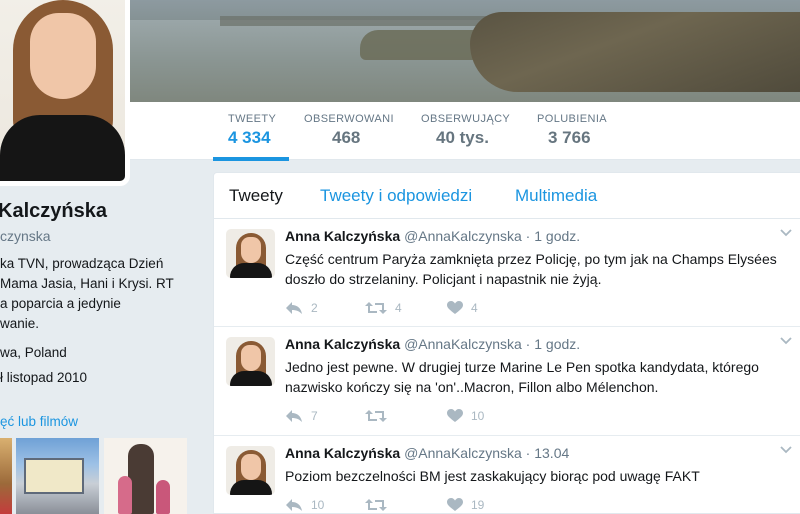 Image resolution: width=800 pixels, height=514 pixels. Describe the element at coordinates (572, 119) in the screenshot. I see `stat-label: POLUBIENIA` at that location.